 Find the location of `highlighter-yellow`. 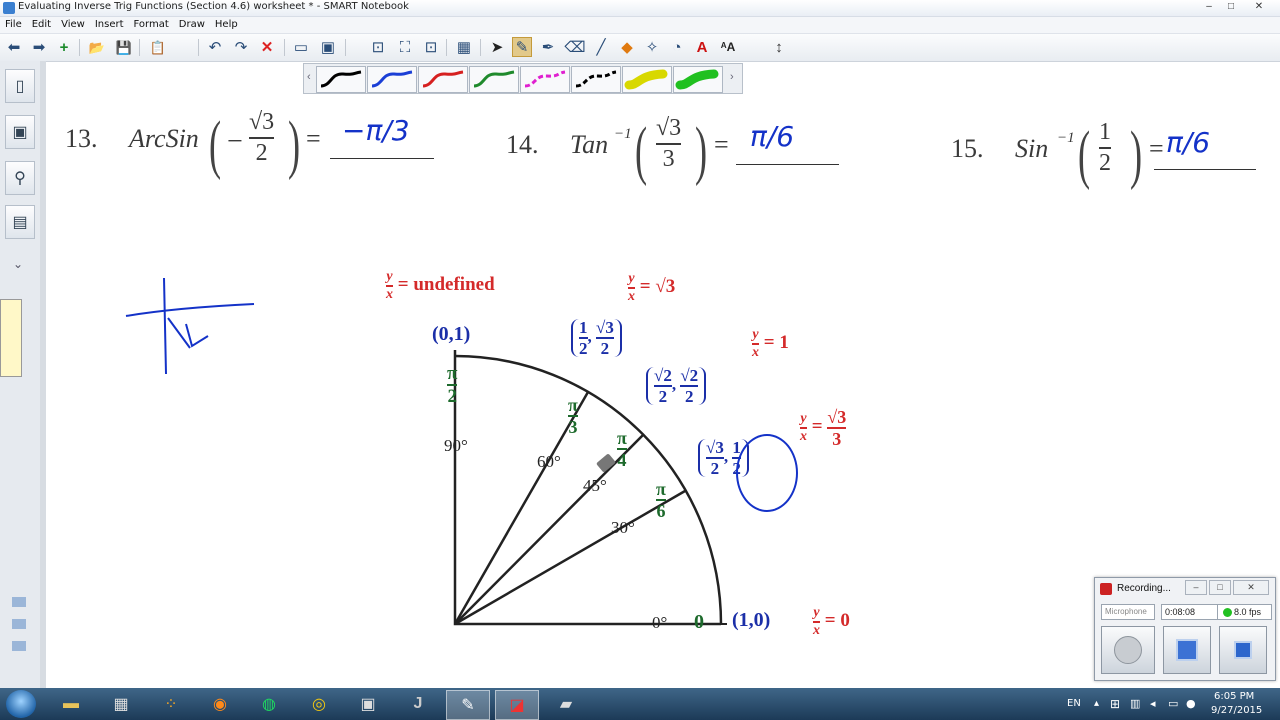

highlighter-yellow is located at coordinates (647, 79).